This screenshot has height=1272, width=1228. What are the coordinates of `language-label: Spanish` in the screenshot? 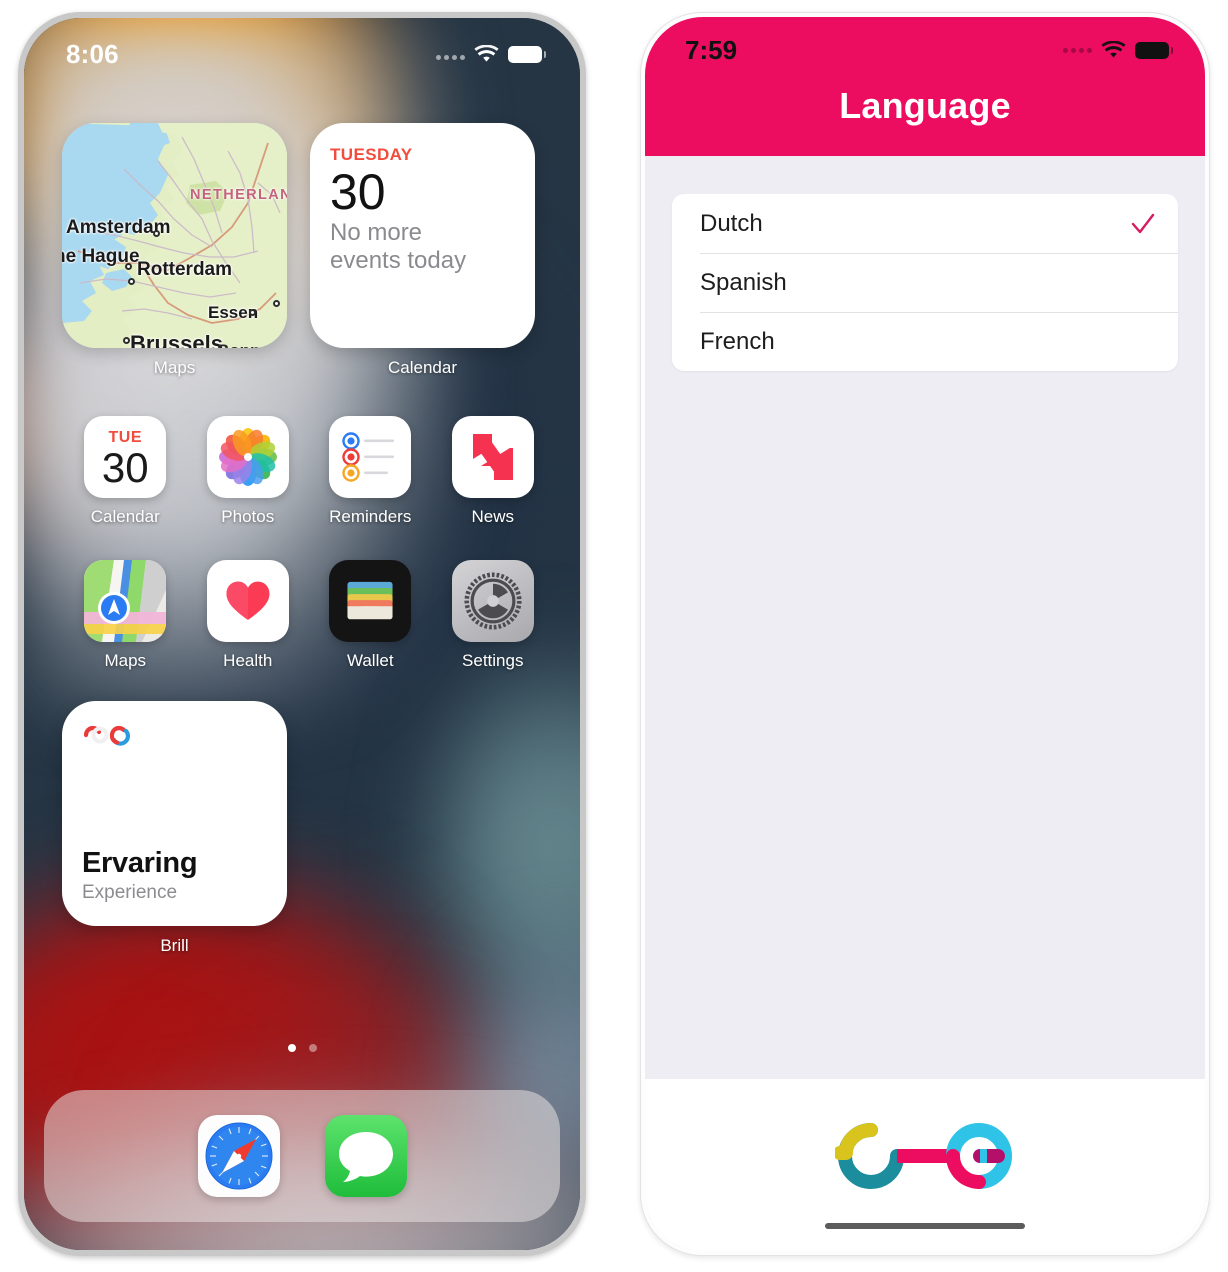 It's located at (743, 282).